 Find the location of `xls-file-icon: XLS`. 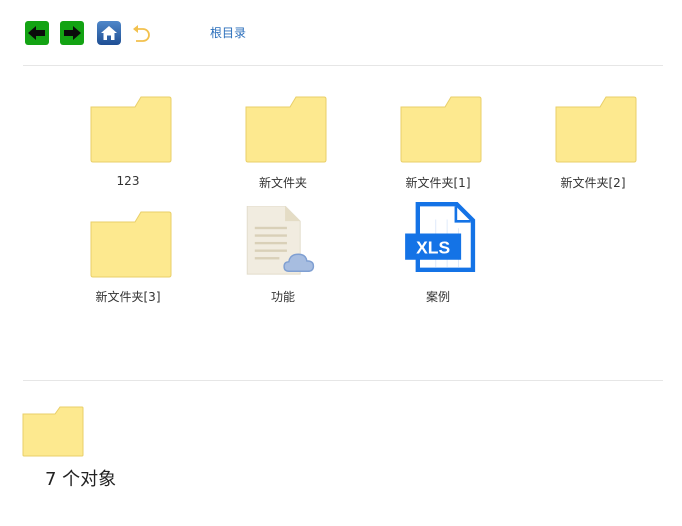

xls-file-icon: XLS is located at coordinates (440, 237).